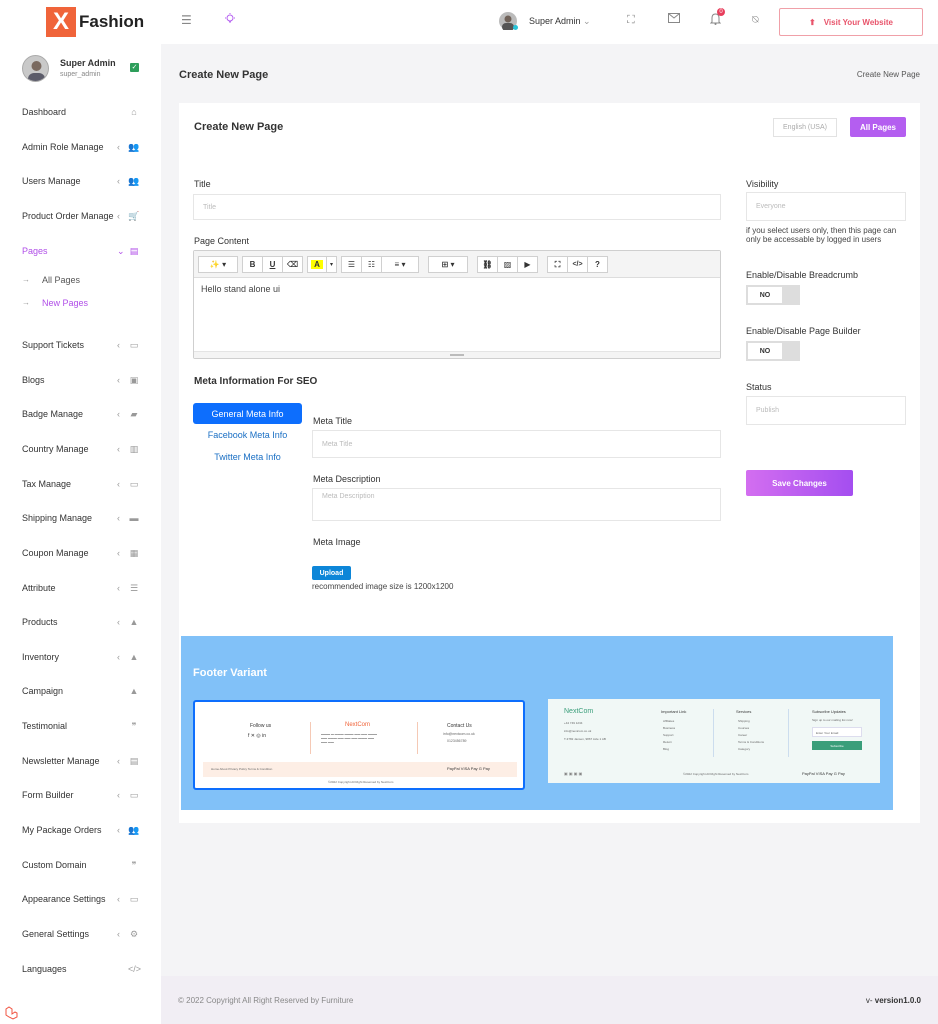 This screenshot has width=938, height=1024. What do you see at coordinates (218, 264) in the screenshot?
I see `magic-style-icon: ✨ ▾` at bounding box center [218, 264].